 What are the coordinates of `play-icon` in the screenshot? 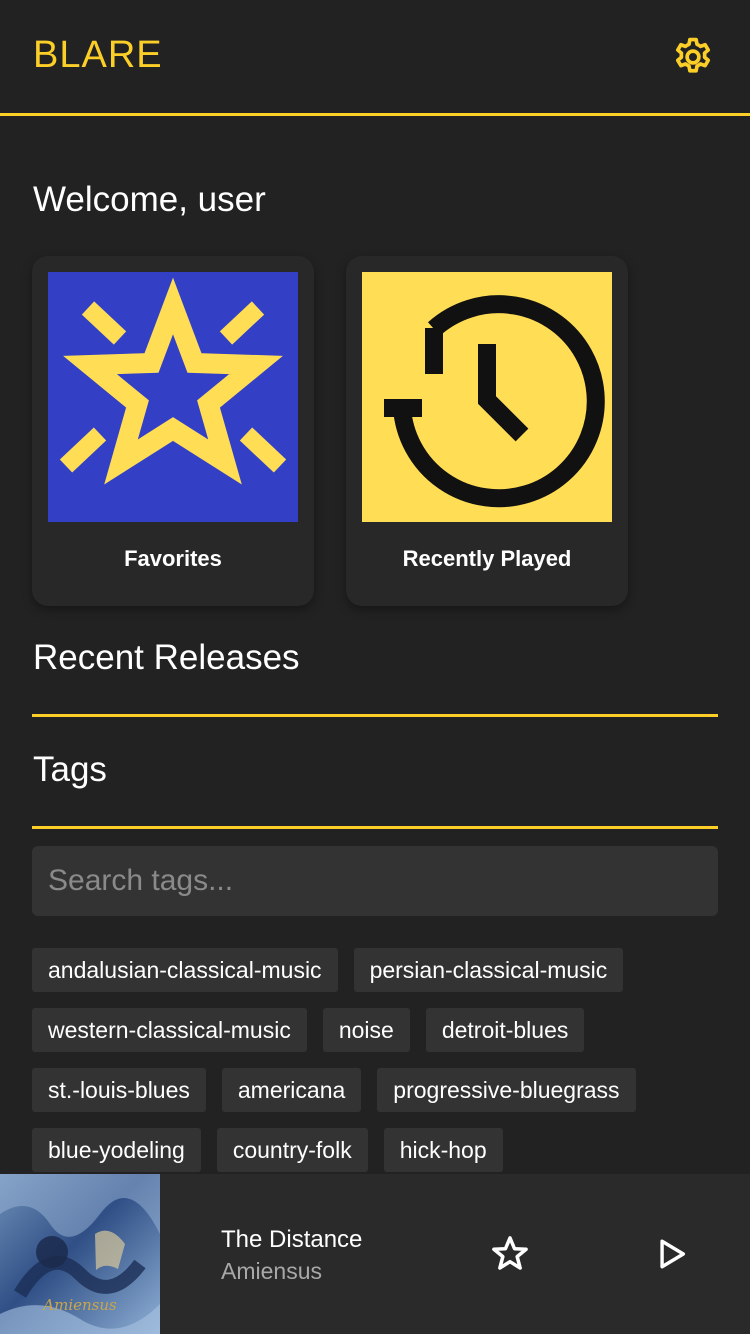 It's located at (673, 1254).